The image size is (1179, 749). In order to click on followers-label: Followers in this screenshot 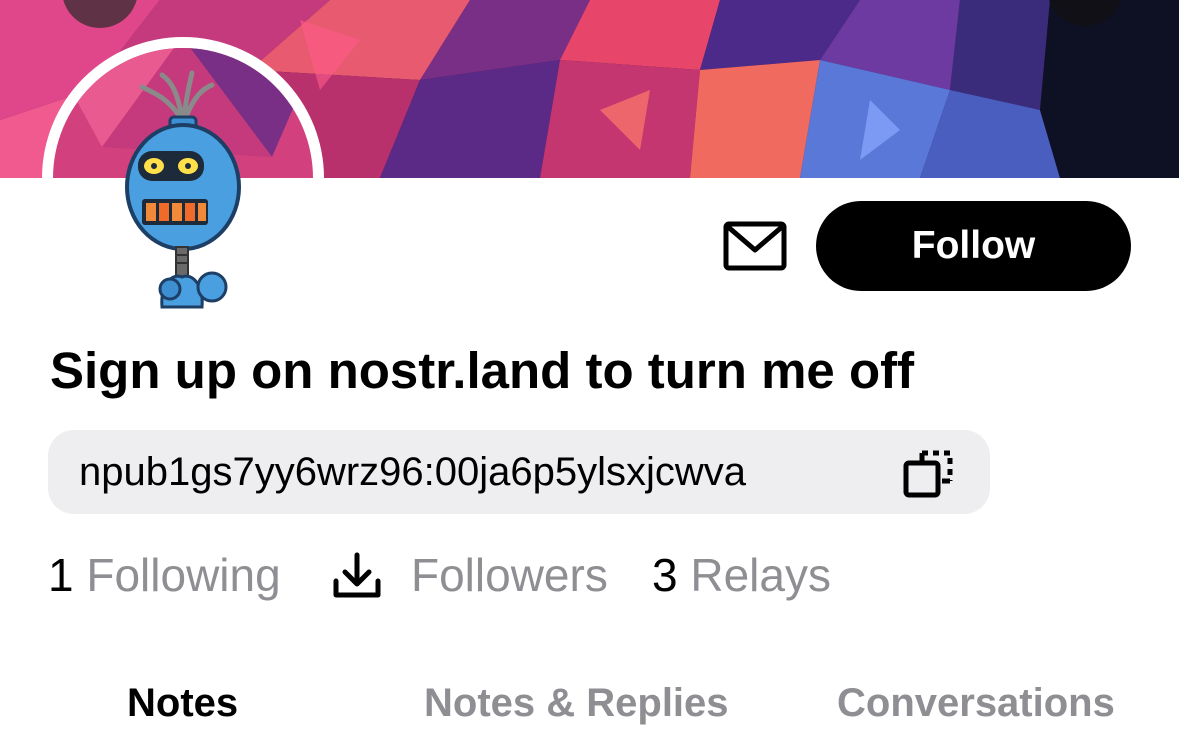, I will do `click(509, 575)`.